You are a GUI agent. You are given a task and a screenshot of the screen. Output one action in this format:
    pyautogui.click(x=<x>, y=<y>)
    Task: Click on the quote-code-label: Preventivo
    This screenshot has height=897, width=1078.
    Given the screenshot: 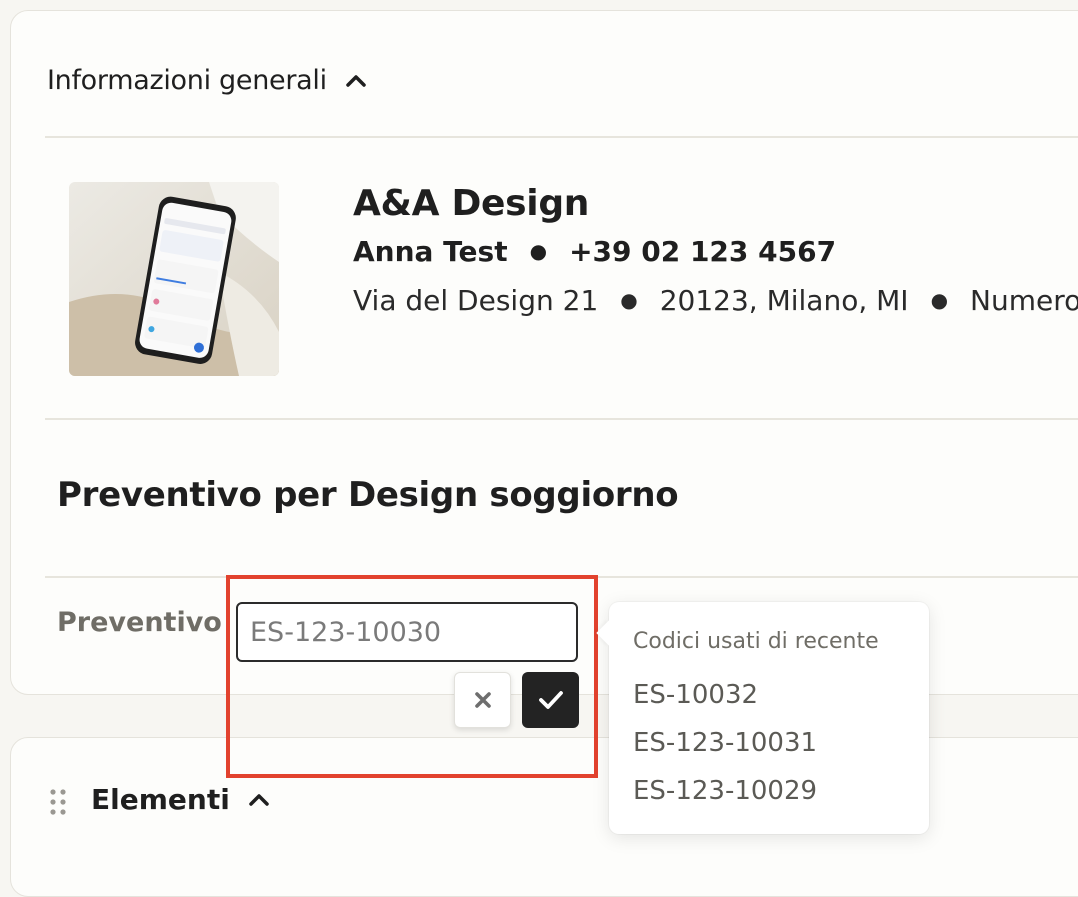 What is the action you would take?
    pyautogui.click(x=139, y=622)
    